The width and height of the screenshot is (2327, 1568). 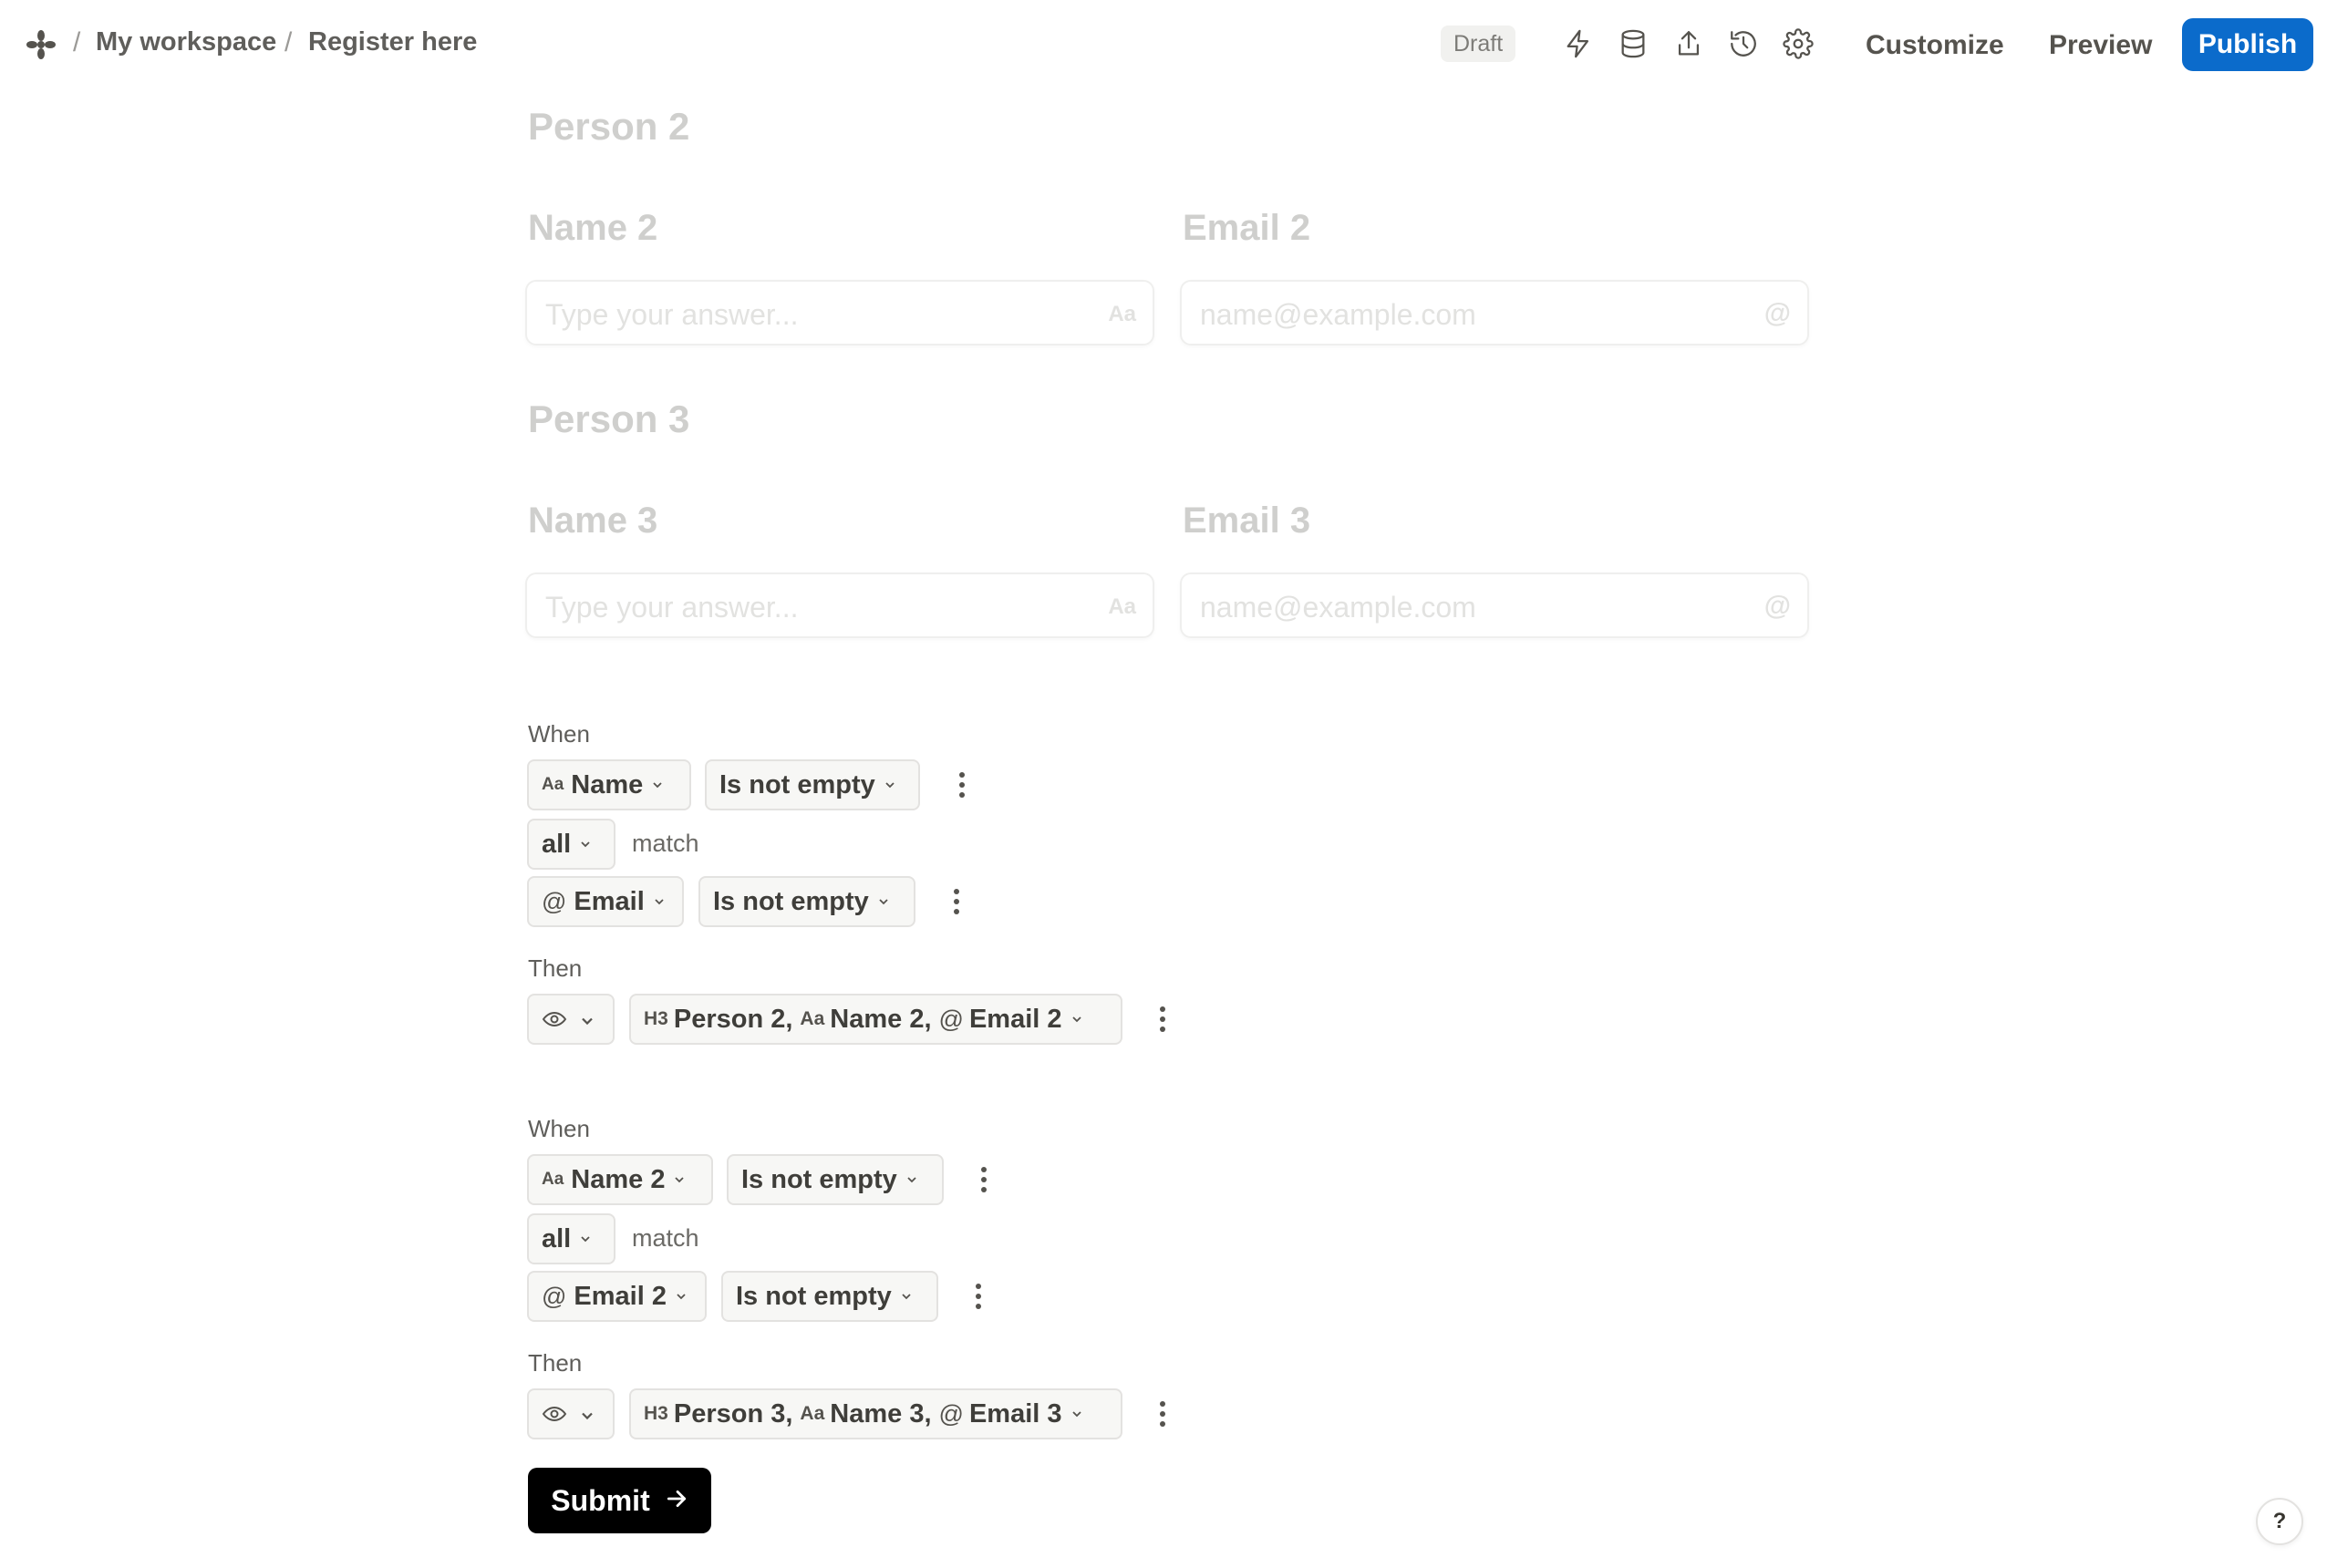 What do you see at coordinates (617, 1296) in the screenshot?
I see `condition-field-select: @ Email 2` at bounding box center [617, 1296].